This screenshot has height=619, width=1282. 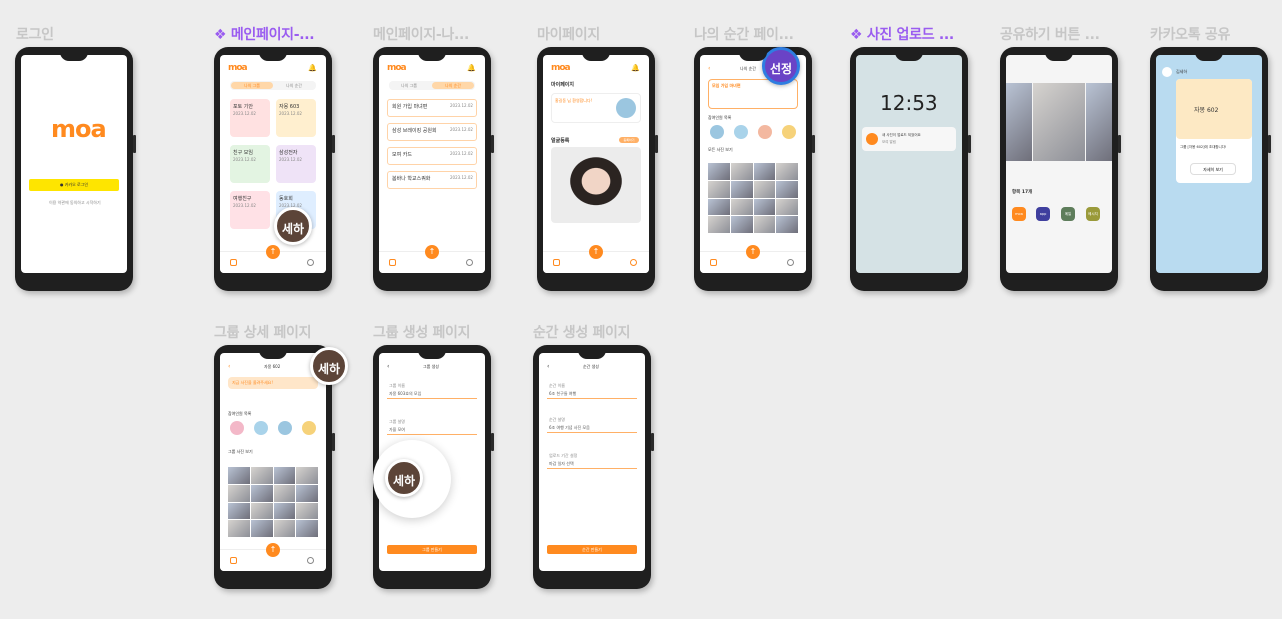 I want to click on group-card-4: 삼성전자 2023.12.02, so click(x=296, y=164).